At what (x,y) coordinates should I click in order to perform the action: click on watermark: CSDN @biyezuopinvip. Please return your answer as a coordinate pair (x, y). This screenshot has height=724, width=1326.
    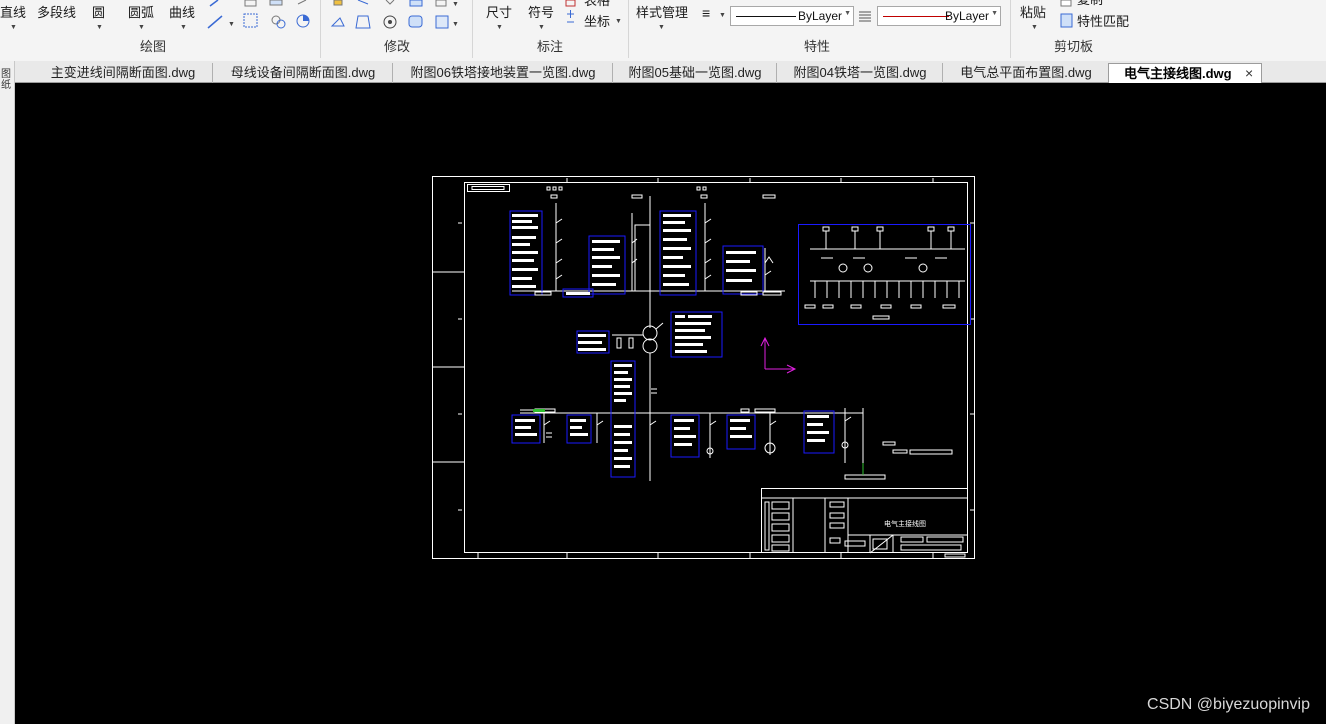
    Looking at the image, I should click on (1228, 704).